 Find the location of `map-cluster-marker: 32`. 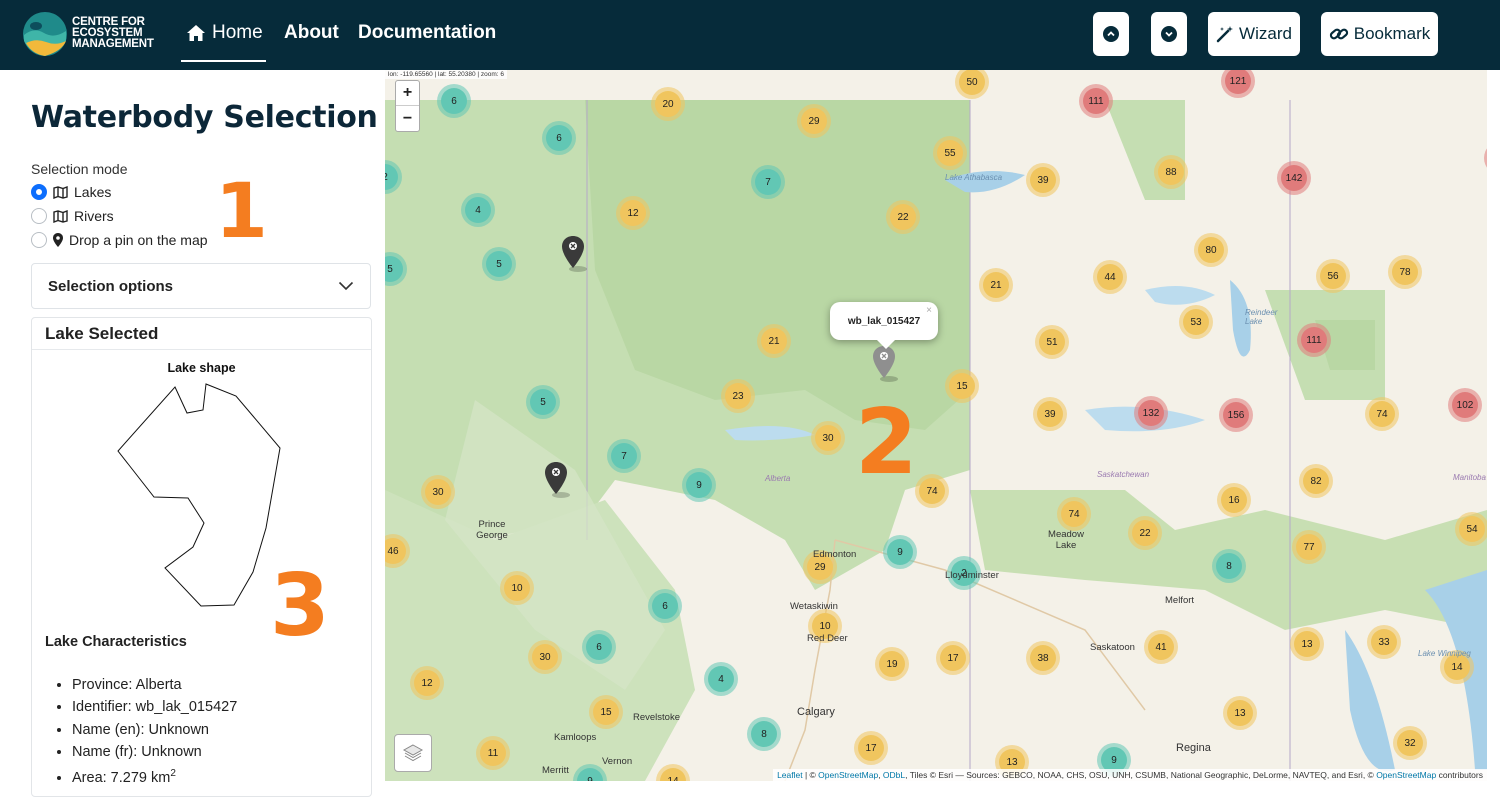

map-cluster-marker: 32 is located at coordinates (1410, 743).